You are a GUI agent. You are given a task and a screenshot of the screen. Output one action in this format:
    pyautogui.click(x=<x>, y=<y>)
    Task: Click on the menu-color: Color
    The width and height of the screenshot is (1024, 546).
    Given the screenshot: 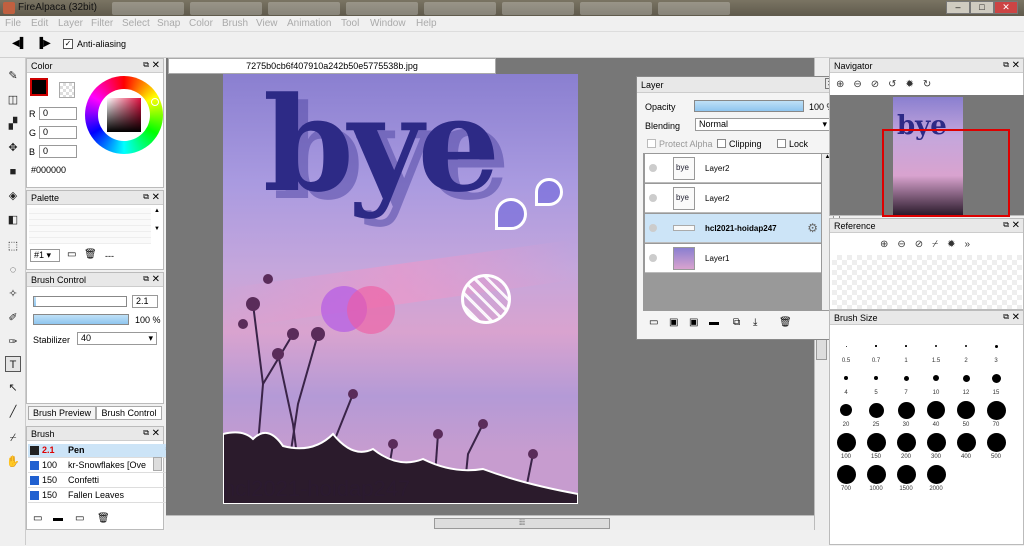 What is the action you would take?
    pyautogui.click(x=201, y=23)
    